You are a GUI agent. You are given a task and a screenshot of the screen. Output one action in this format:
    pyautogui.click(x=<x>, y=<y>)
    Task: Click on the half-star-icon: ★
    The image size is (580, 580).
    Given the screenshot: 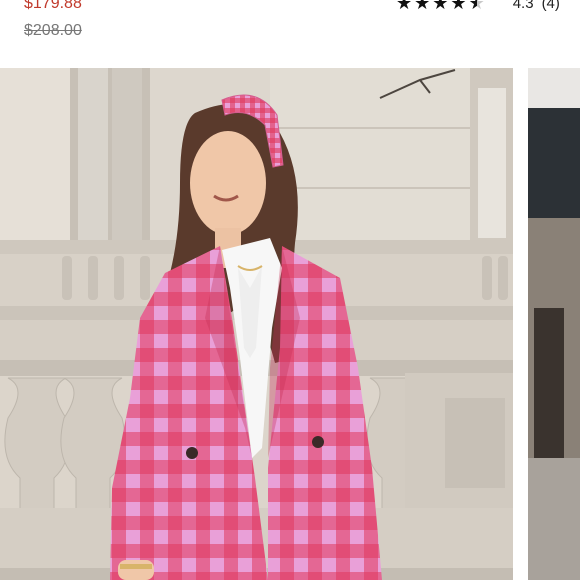 What is the action you would take?
    pyautogui.click(x=477, y=6)
    